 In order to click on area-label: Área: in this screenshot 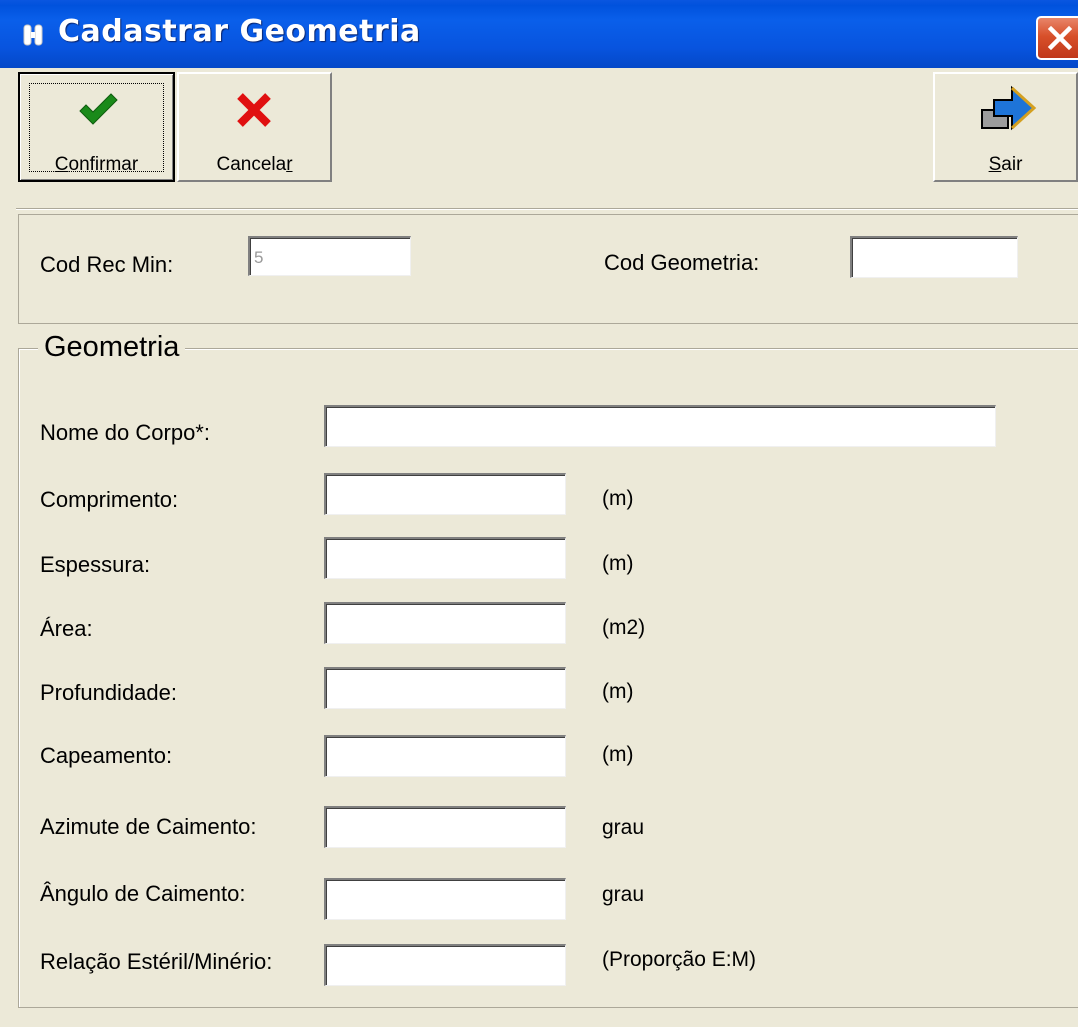, I will do `click(66, 628)`.